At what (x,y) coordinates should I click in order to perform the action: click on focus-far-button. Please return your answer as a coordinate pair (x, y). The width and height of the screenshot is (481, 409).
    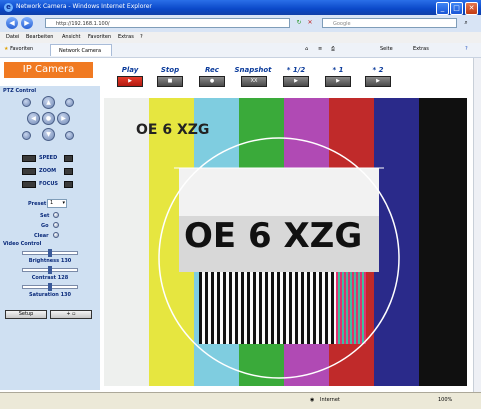
    Looking at the image, I should click on (68, 184).